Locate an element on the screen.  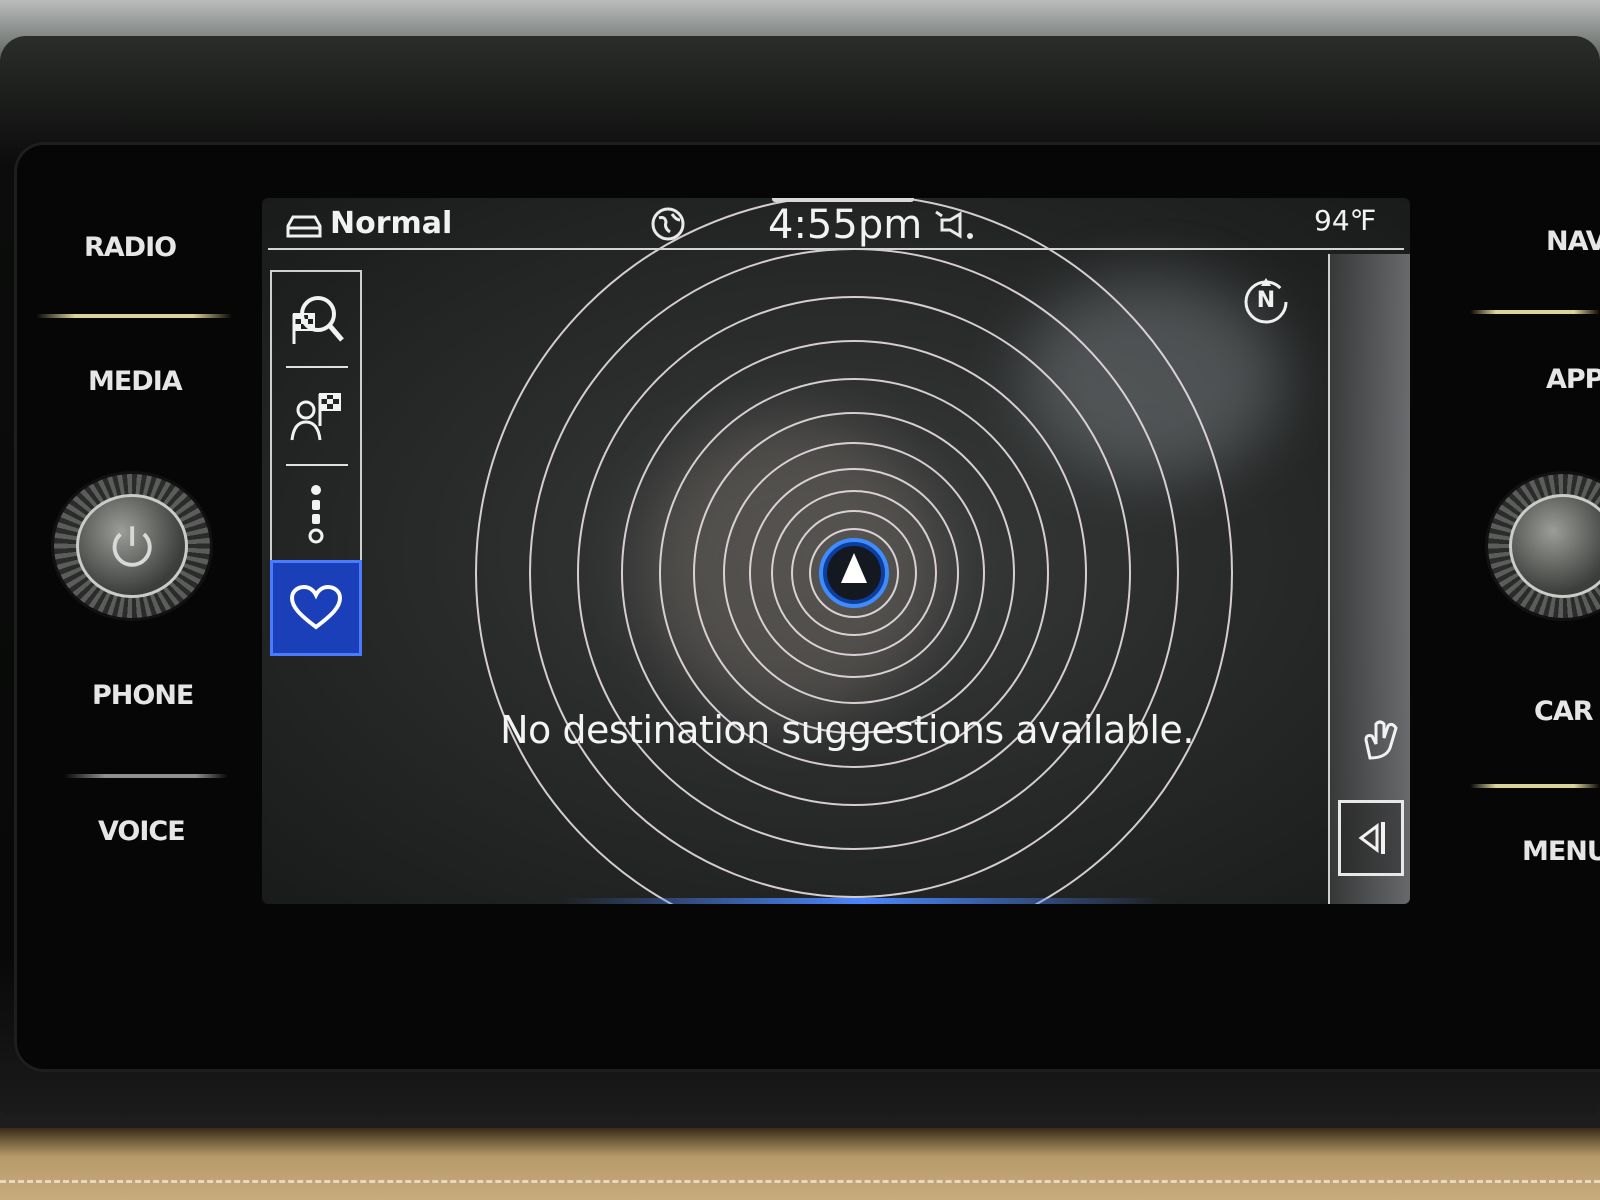
vehicle-position-icon is located at coordinates (854, 573).